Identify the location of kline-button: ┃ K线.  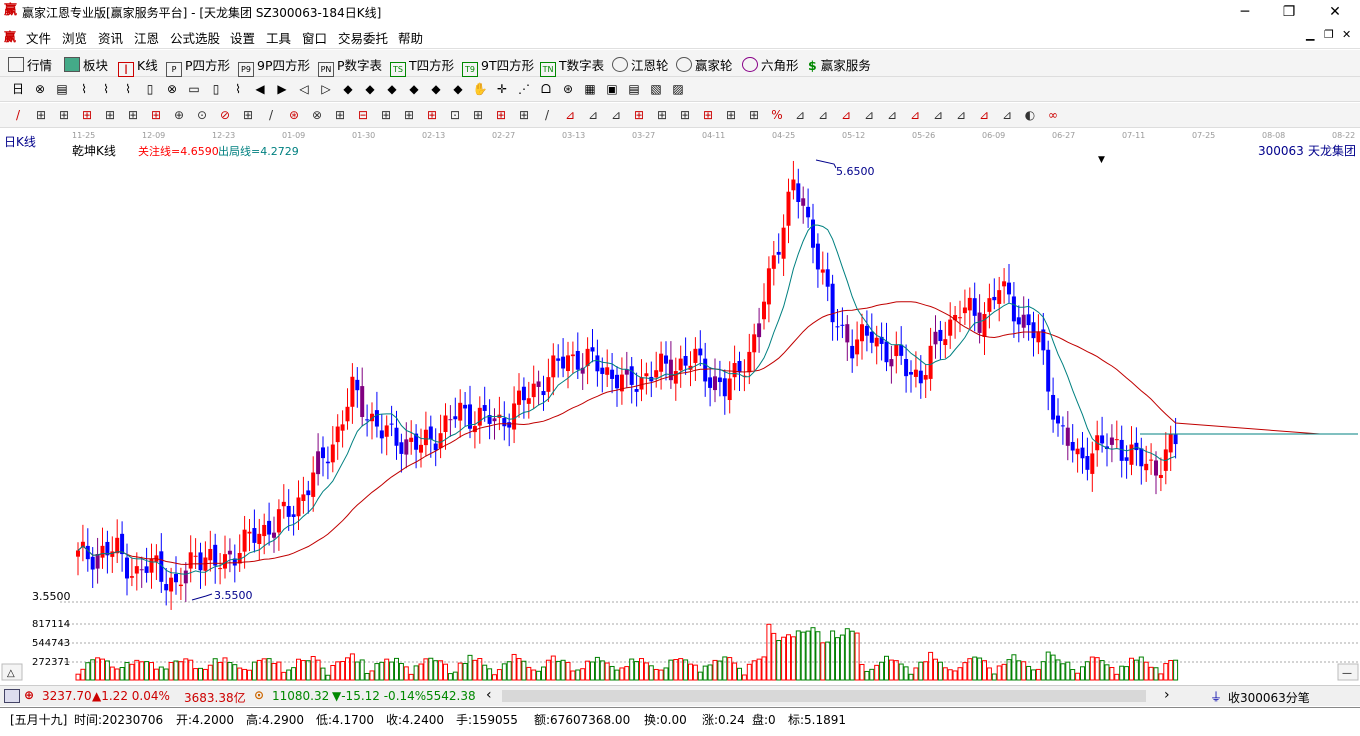
(138, 66).